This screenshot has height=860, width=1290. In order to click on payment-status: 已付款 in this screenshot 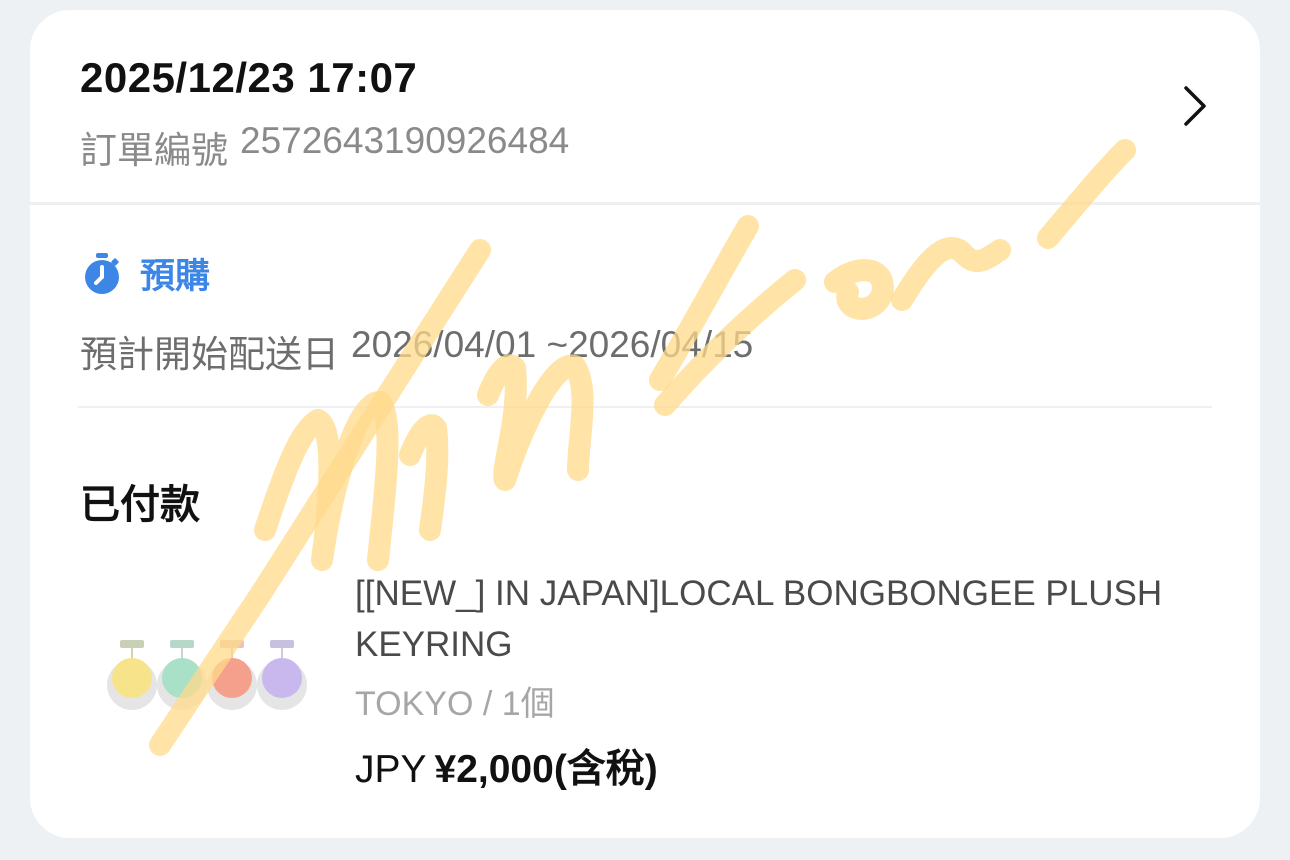, I will do `click(140, 505)`.